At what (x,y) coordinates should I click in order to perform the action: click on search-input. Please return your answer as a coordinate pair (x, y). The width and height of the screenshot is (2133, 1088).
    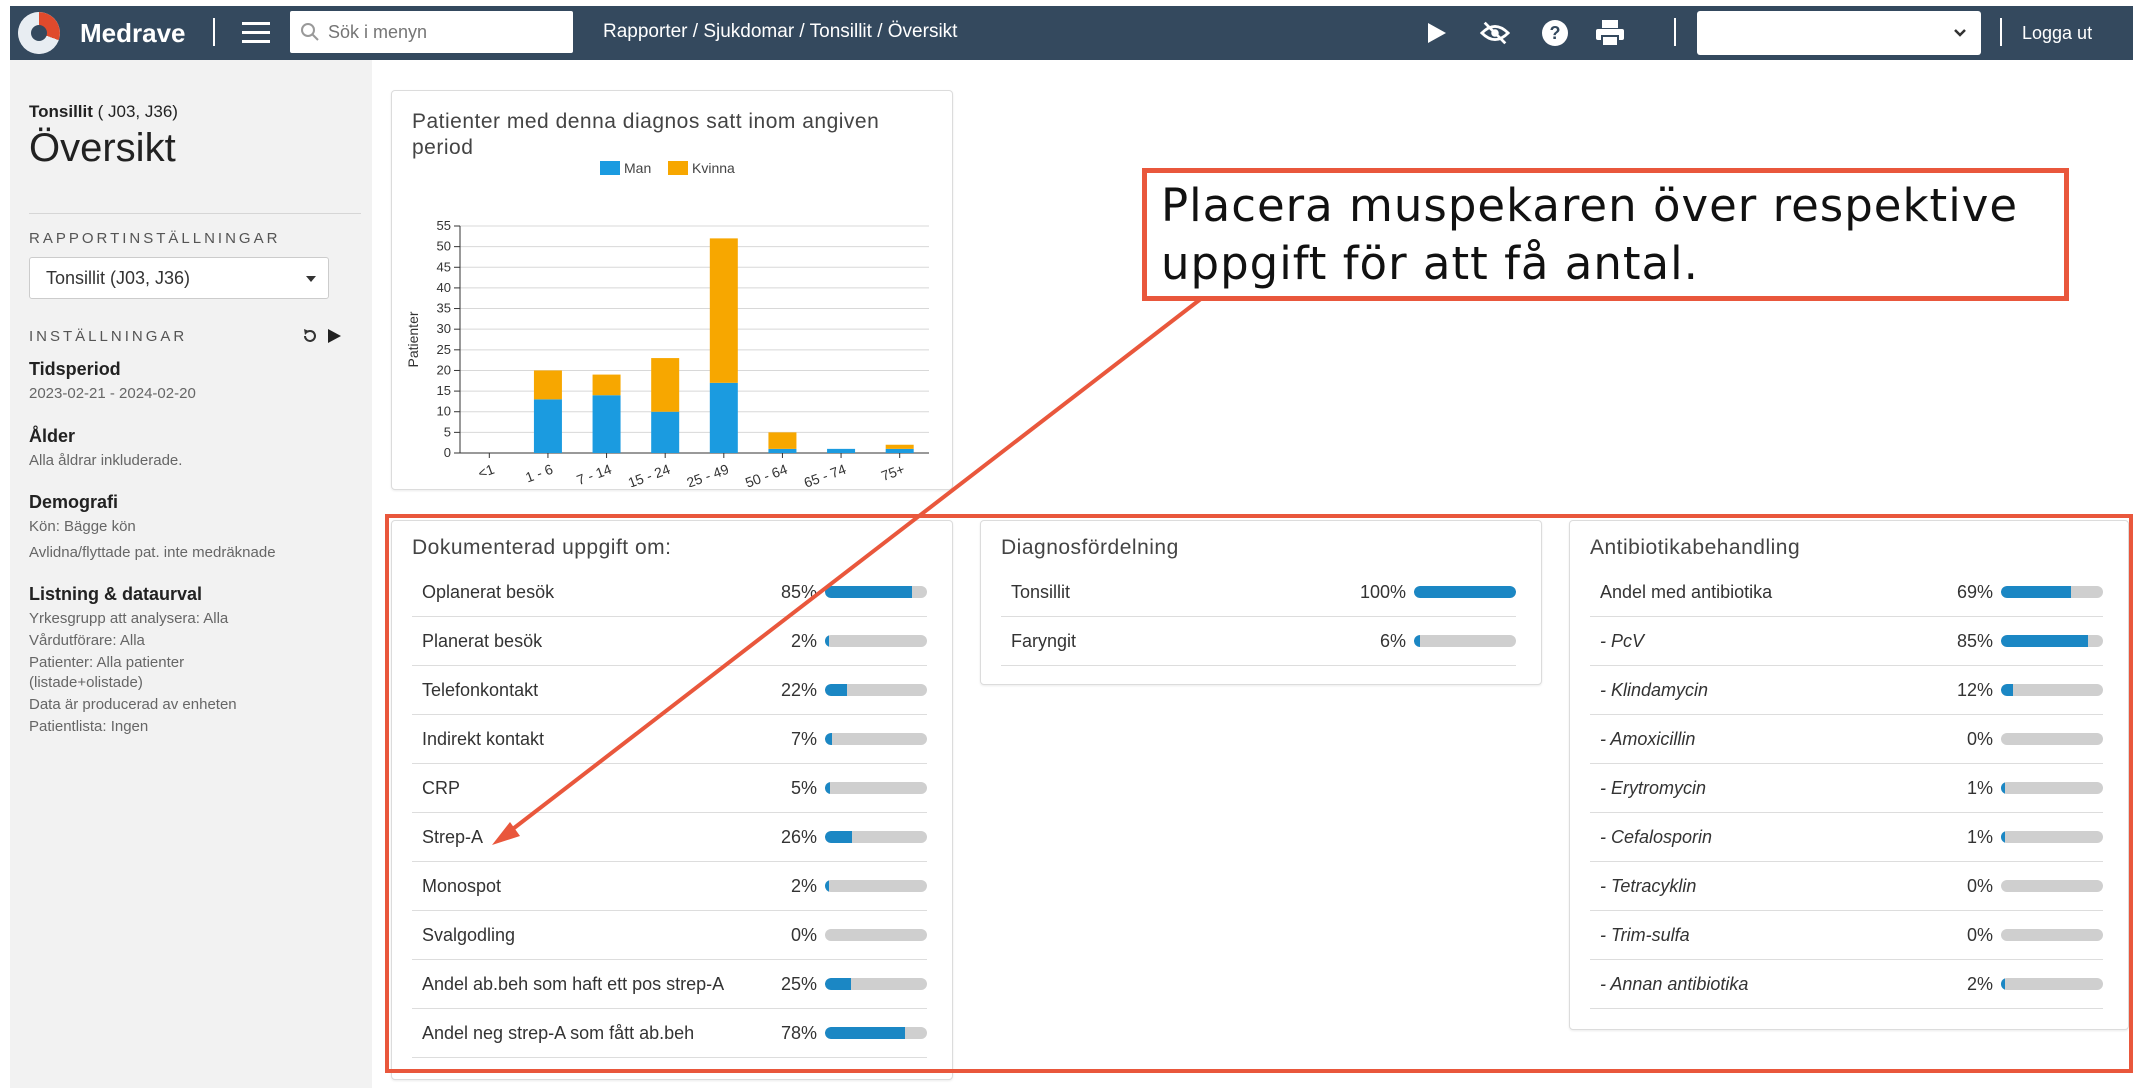
    Looking at the image, I should click on (438, 32).